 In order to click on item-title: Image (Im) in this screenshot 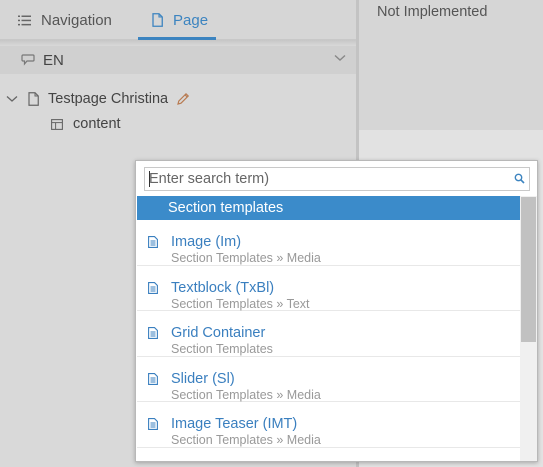, I will do `click(206, 242)`.